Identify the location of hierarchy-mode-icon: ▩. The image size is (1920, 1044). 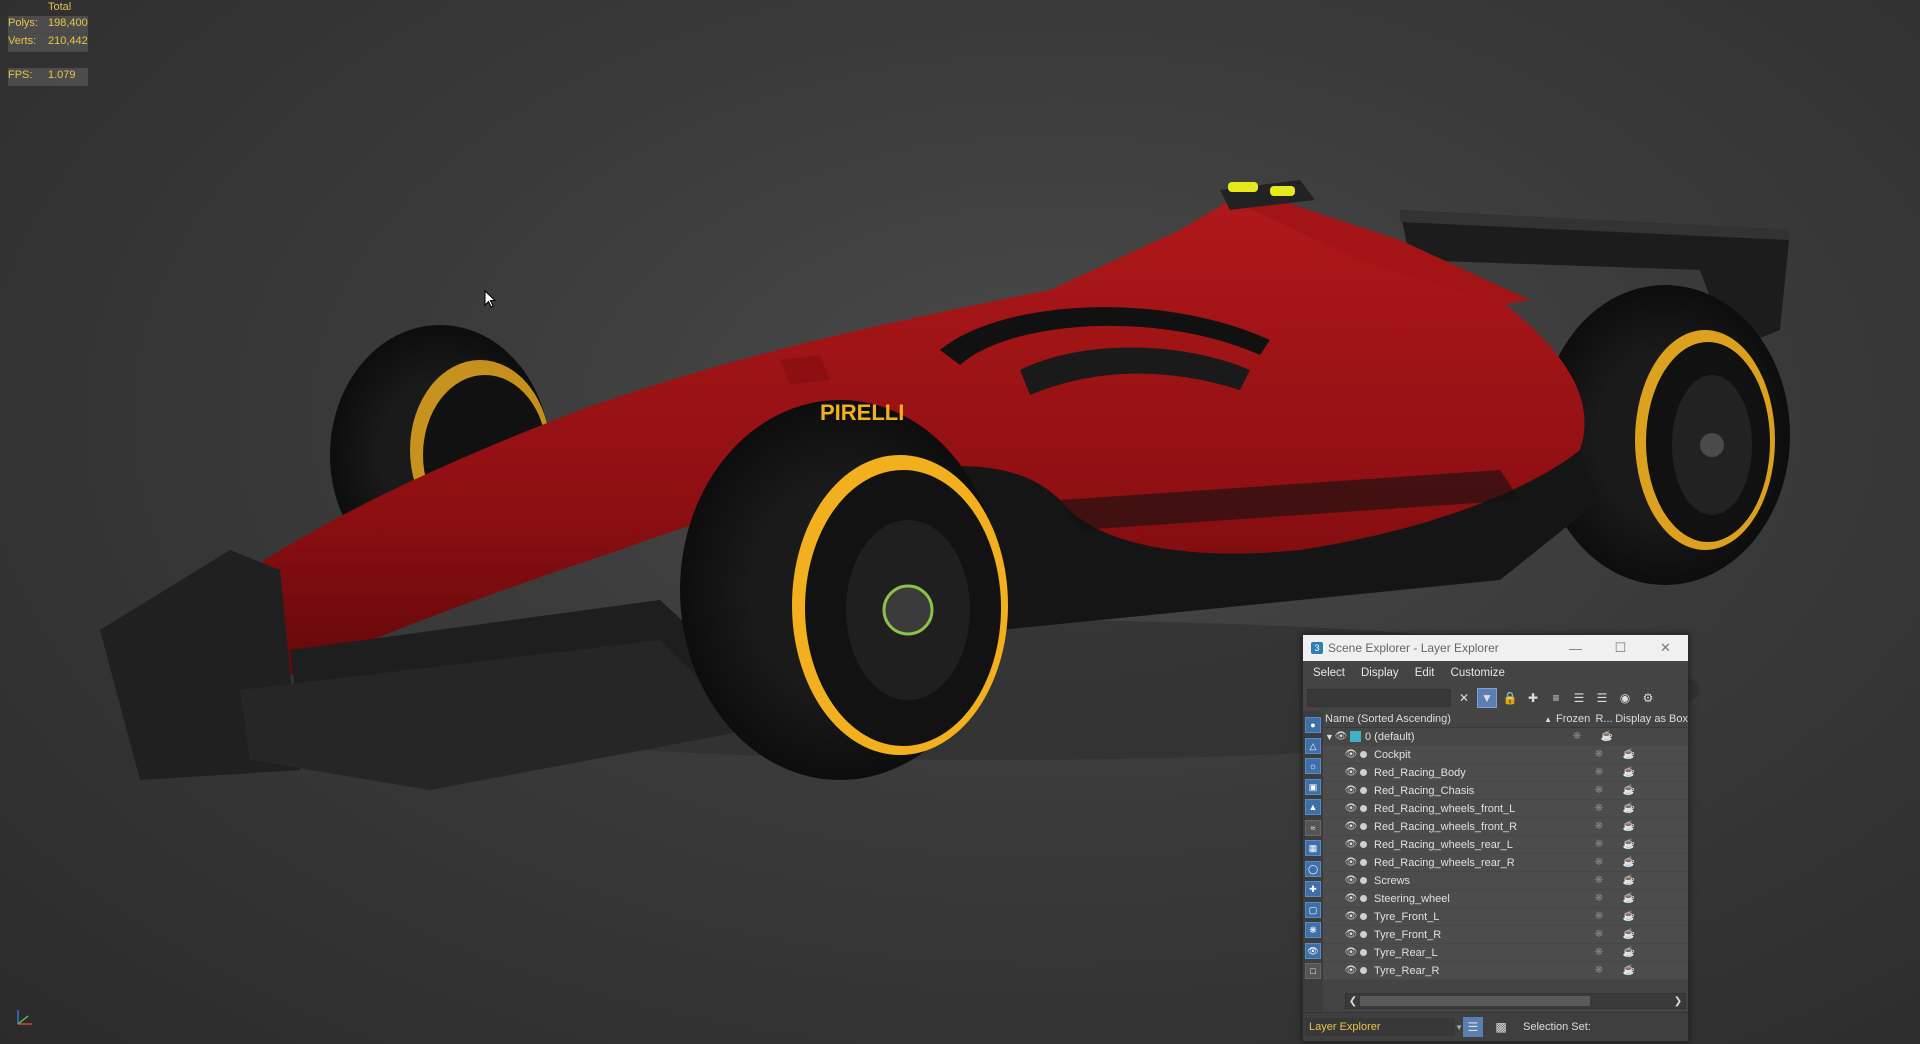
(1501, 1027).